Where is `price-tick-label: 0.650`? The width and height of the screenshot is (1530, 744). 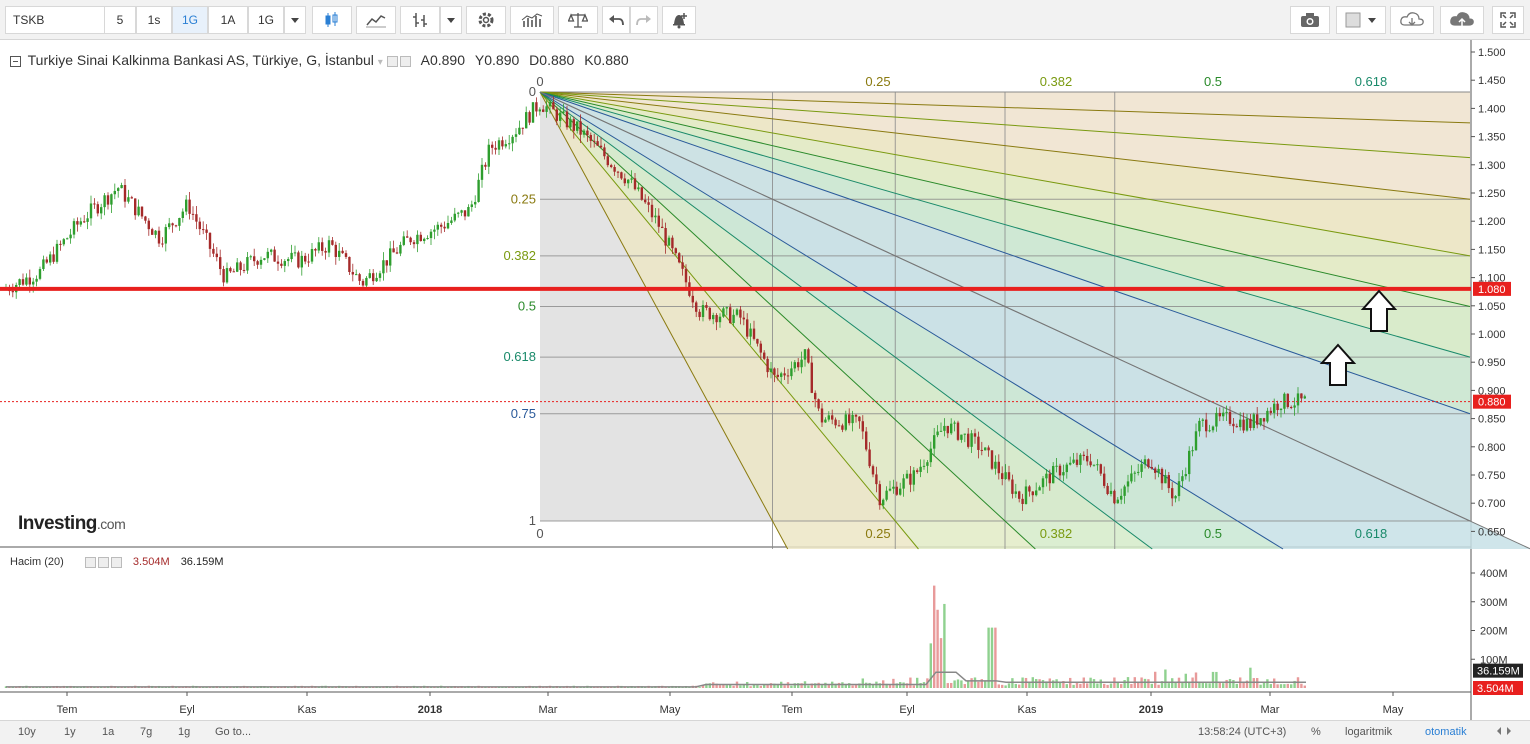
price-tick-label: 0.650 is located at coordinates (1492, 532).